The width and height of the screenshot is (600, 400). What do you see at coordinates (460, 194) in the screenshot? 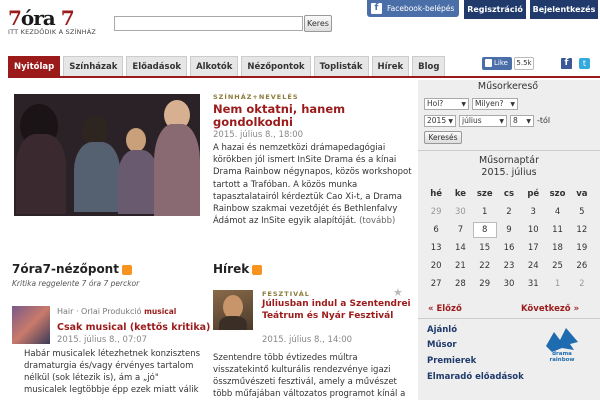
I see `calendar-weekday: ke` at bounding box center [460, 194].